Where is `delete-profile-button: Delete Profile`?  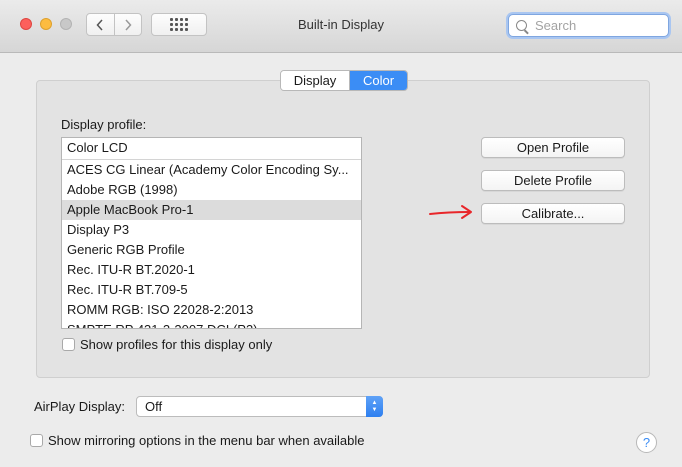 delete-profile-button: Delete Profile is located at coordinates (553, 180).